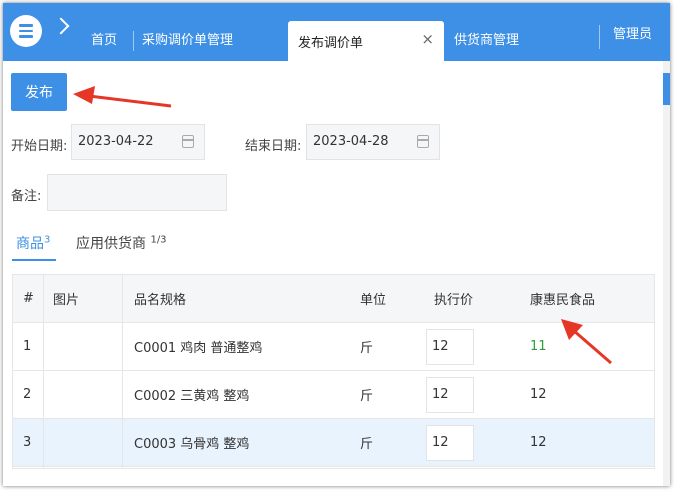  I want to click on nav-price-adjust-management: 采购调价单管理, so click(187, 41).